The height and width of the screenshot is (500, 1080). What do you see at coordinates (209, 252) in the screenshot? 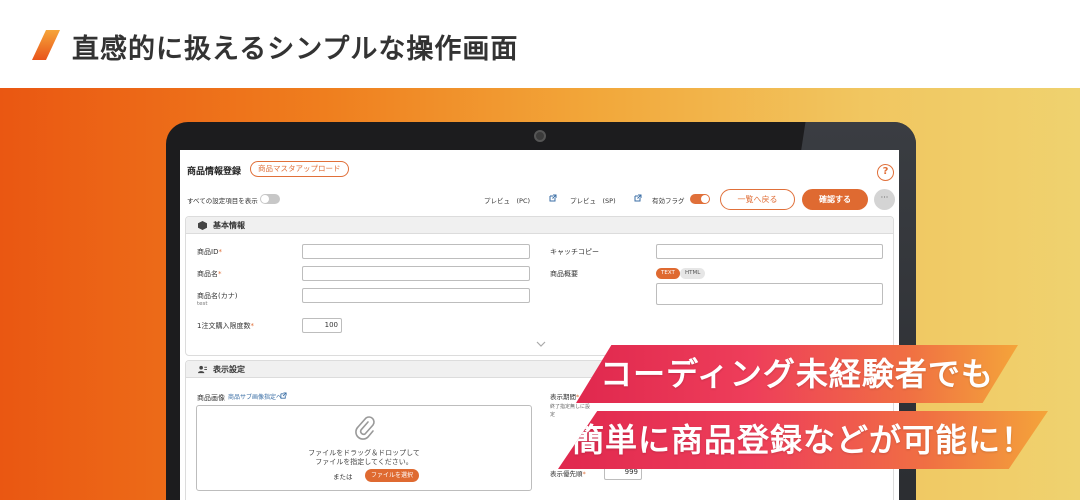
I see `product-id-label: 商品ID*` at bounding box center [209, 252].